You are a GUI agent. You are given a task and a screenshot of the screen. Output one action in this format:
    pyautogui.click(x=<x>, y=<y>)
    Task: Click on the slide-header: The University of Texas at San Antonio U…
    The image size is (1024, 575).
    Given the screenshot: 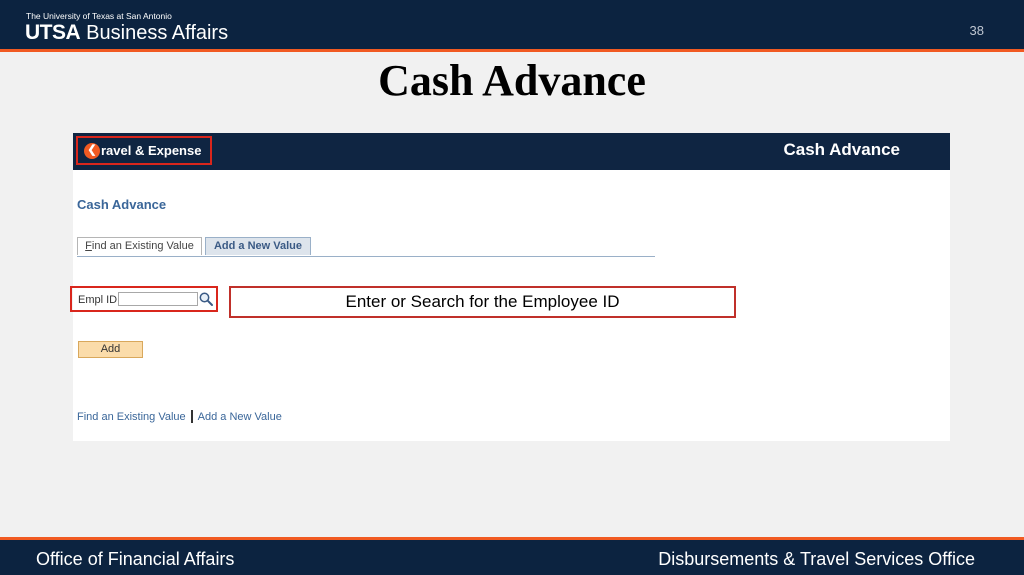 What is the action you would take?
    pyautogui.click(x=512, y=26)
    